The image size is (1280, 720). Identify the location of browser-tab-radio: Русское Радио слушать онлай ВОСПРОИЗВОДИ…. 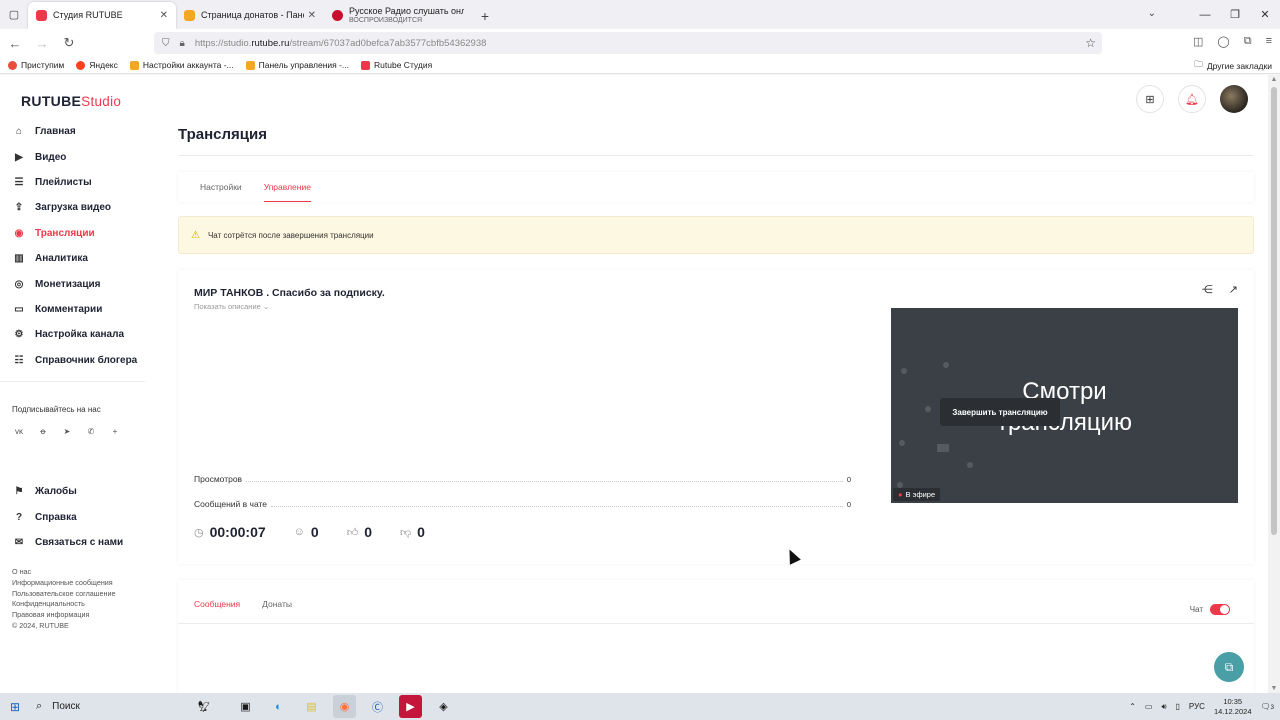
(398, 15).